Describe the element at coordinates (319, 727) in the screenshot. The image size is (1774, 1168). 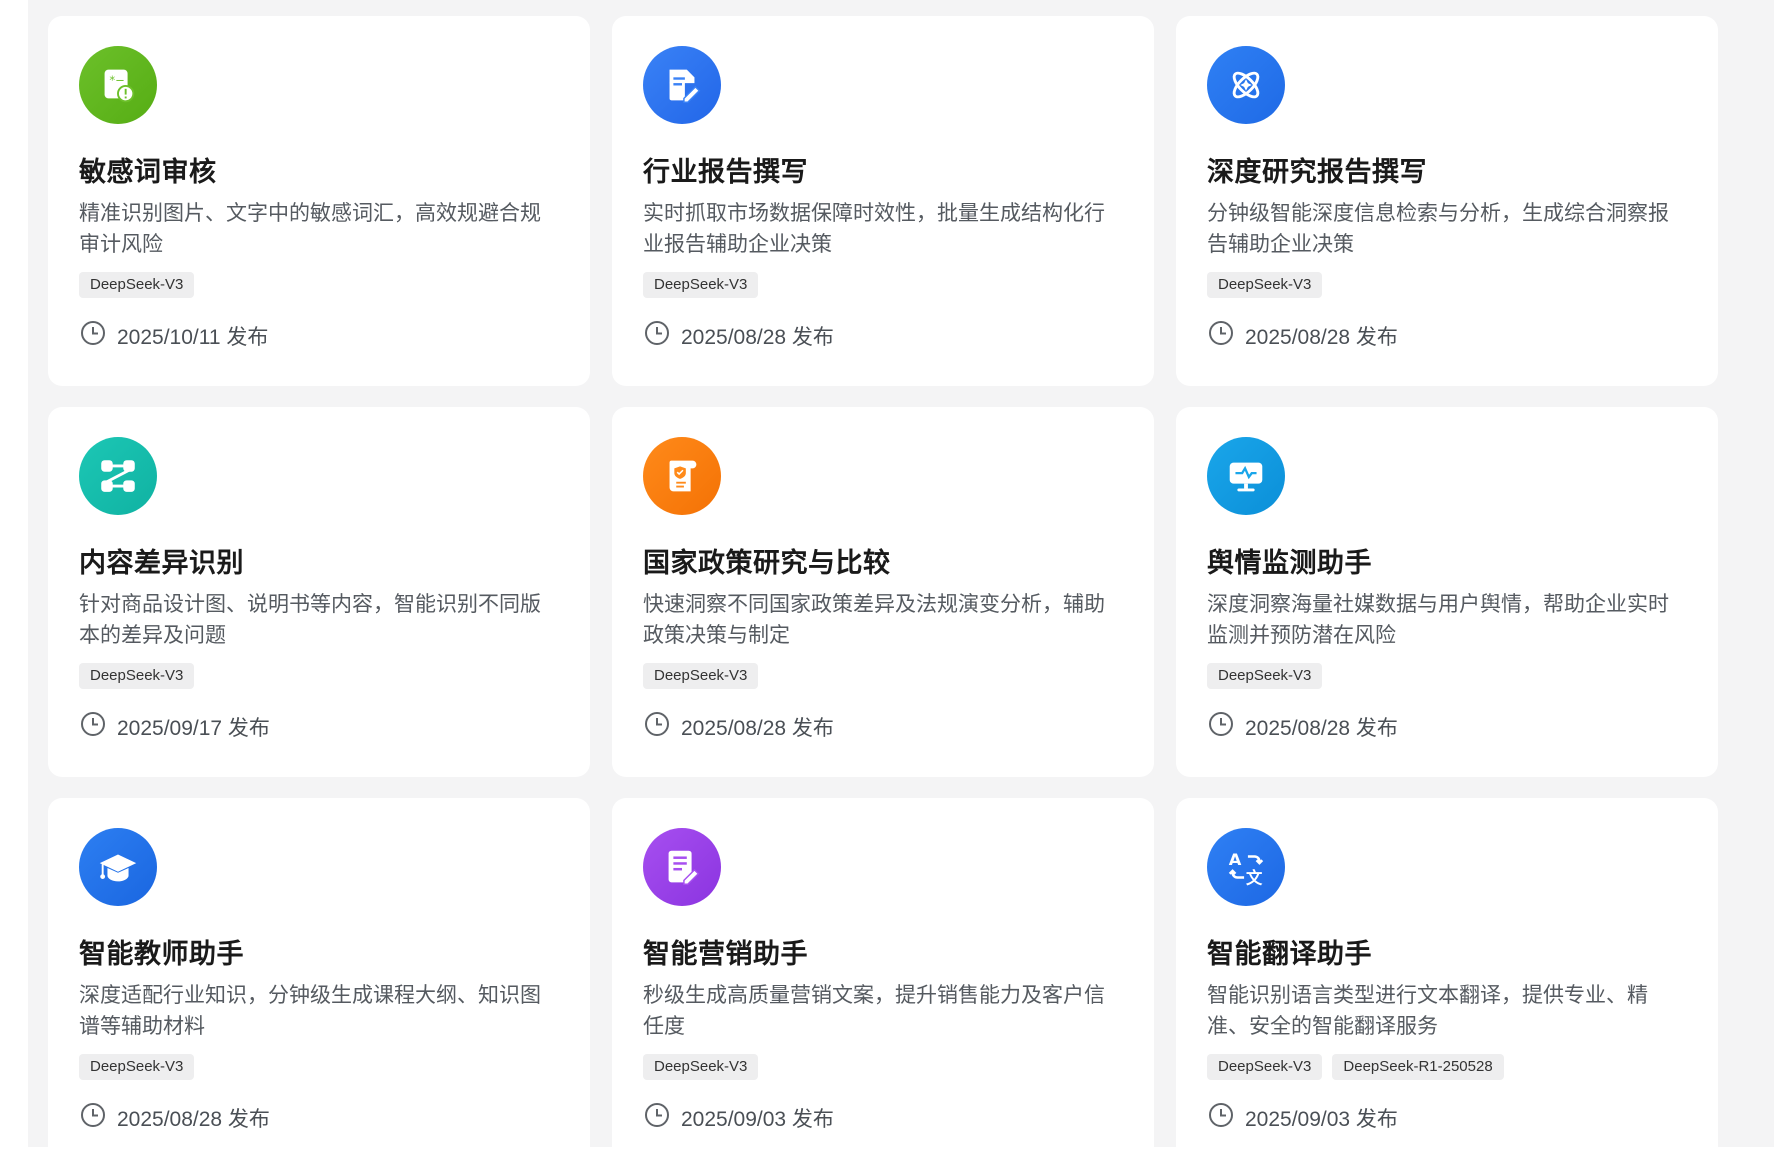
I see `publish-info: 2025/09/17 发布` at that location.